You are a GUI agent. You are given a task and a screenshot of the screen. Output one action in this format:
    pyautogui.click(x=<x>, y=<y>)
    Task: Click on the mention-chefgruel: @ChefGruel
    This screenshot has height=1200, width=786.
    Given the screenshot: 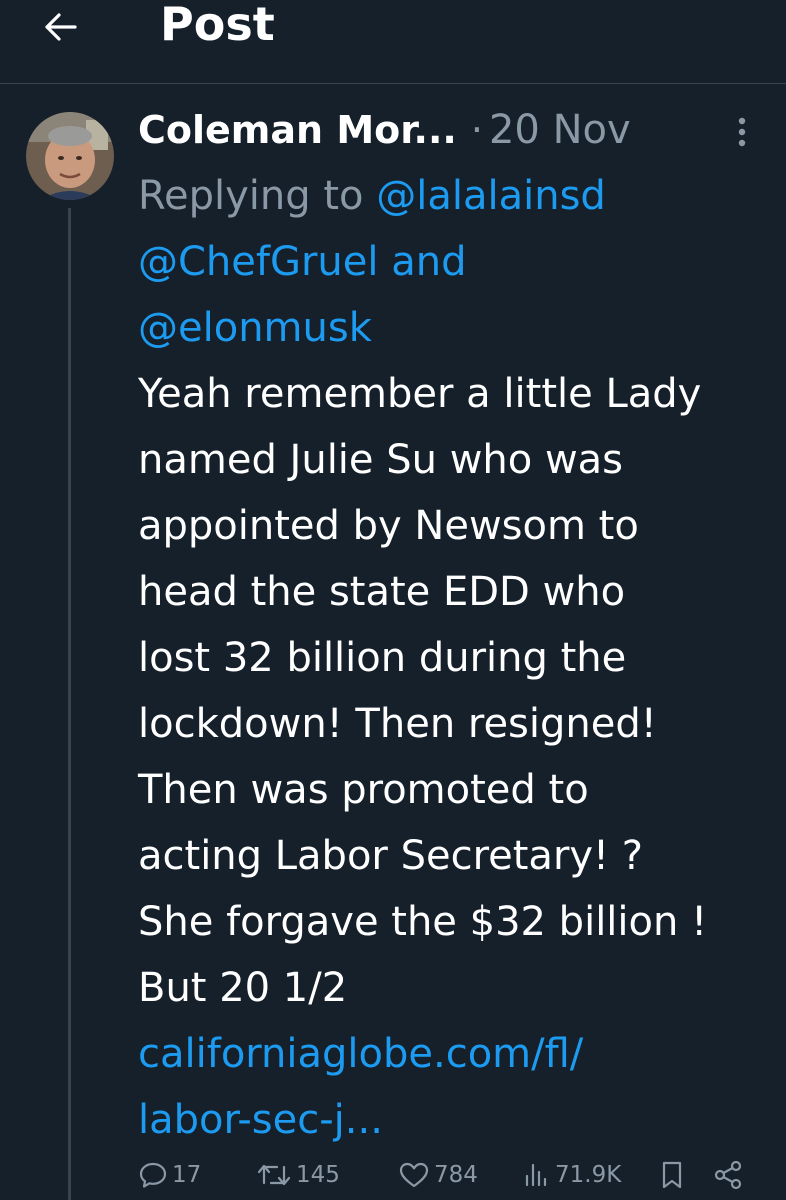 What is the action you would take?
    pyautogui.click(x=258, y=262)
    